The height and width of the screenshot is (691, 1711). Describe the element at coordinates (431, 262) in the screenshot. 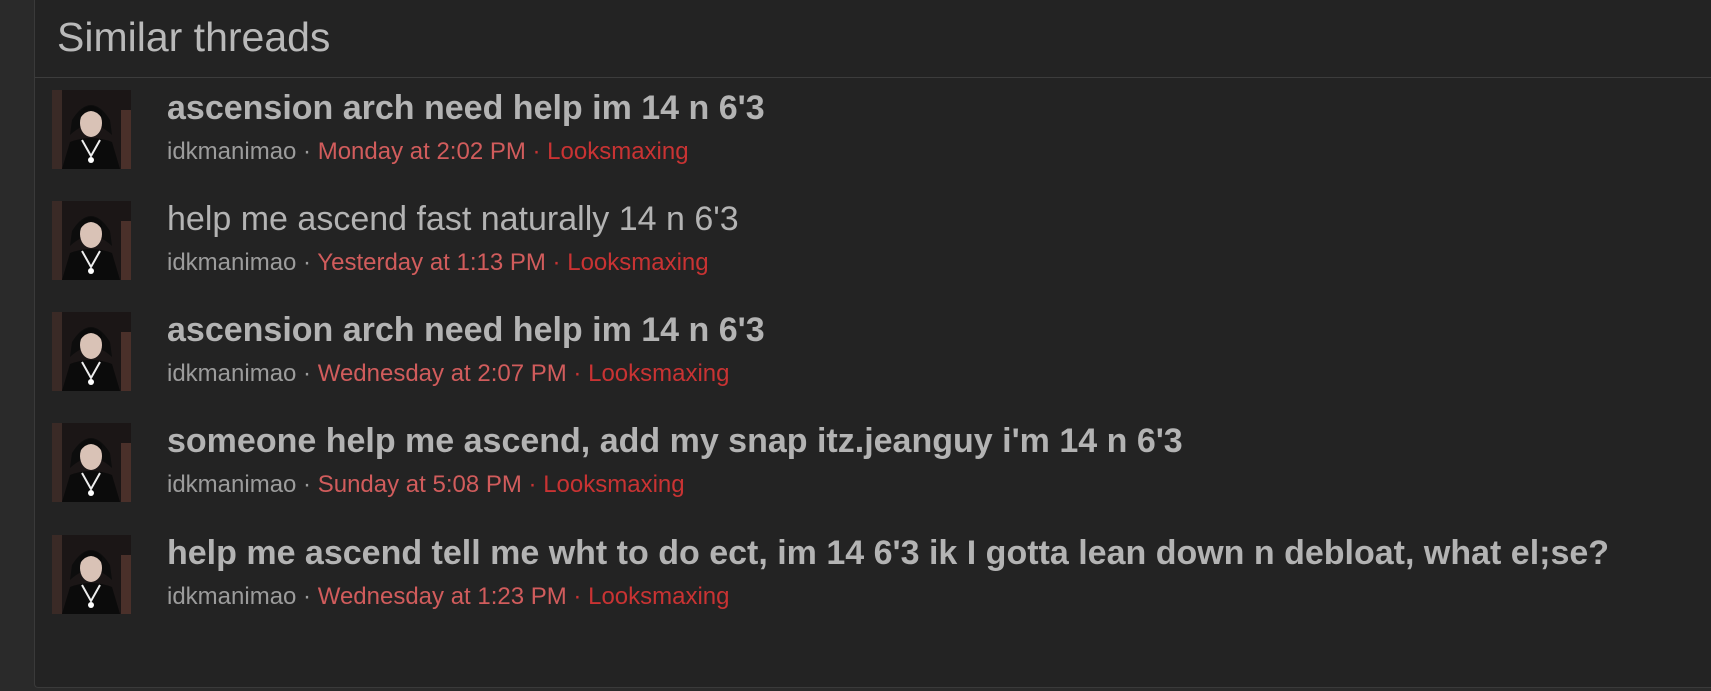

I see `thread-date: Yesterday at 1:13 PM` at that location.